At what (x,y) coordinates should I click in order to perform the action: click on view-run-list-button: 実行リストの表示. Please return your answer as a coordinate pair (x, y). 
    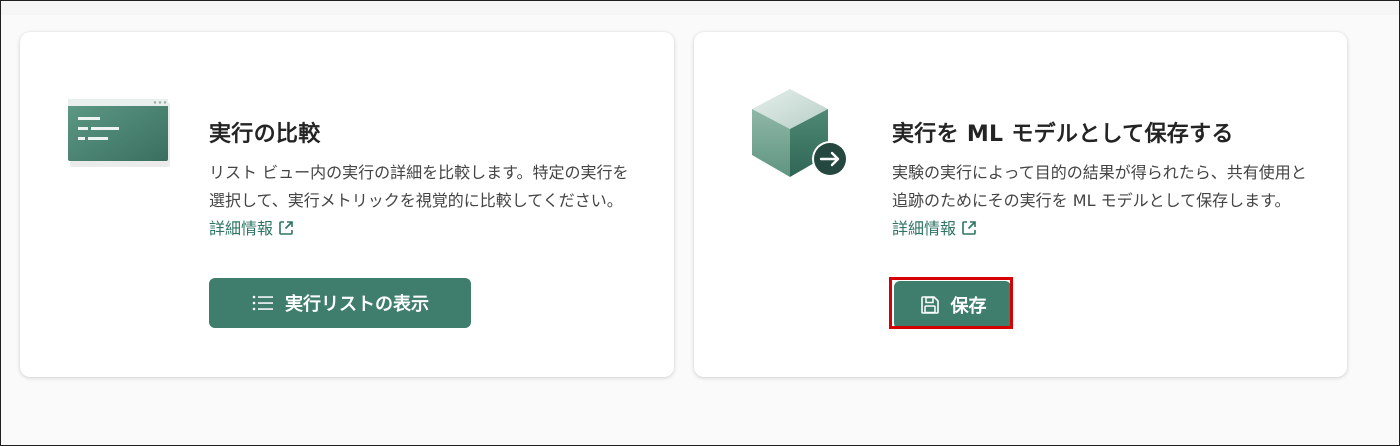
    Looking at the image, I should click on (340, 303).